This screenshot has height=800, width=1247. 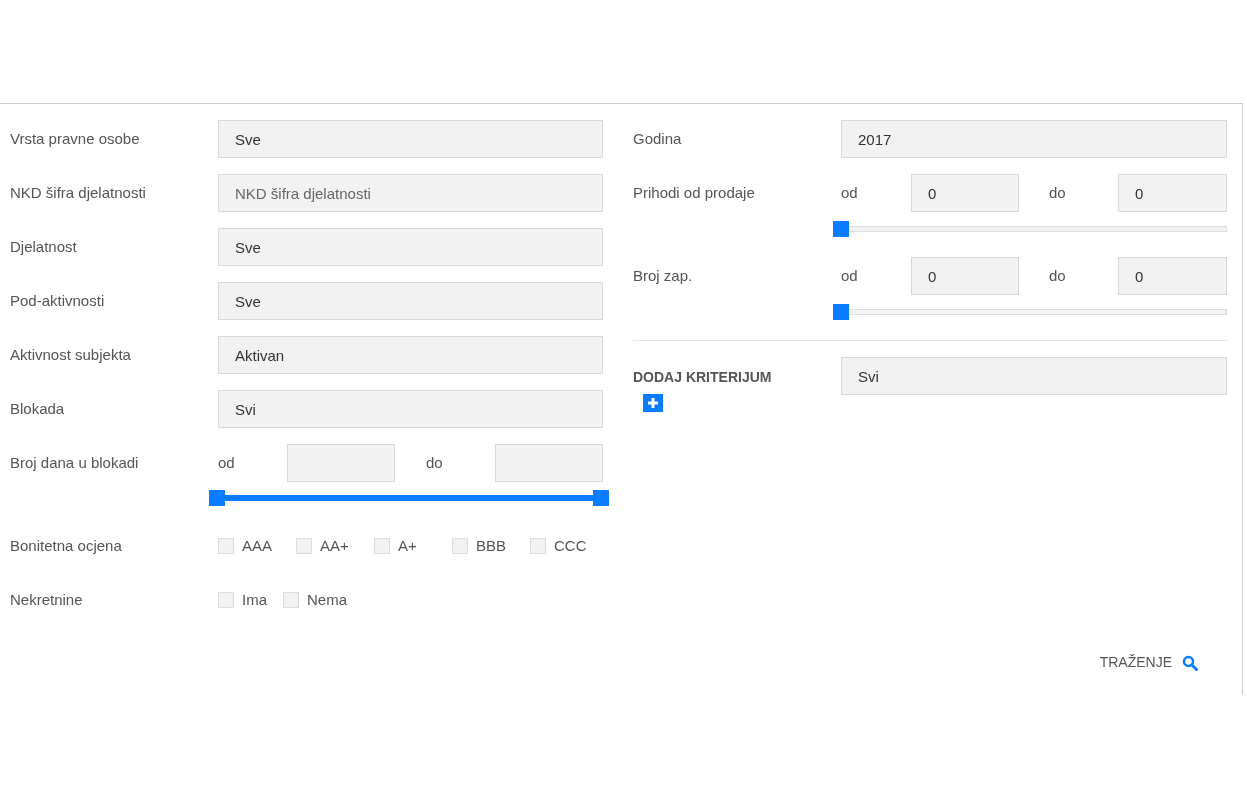 I want to click on field-label: NKD šifra djelatnosti, so click(x=78, y=192).